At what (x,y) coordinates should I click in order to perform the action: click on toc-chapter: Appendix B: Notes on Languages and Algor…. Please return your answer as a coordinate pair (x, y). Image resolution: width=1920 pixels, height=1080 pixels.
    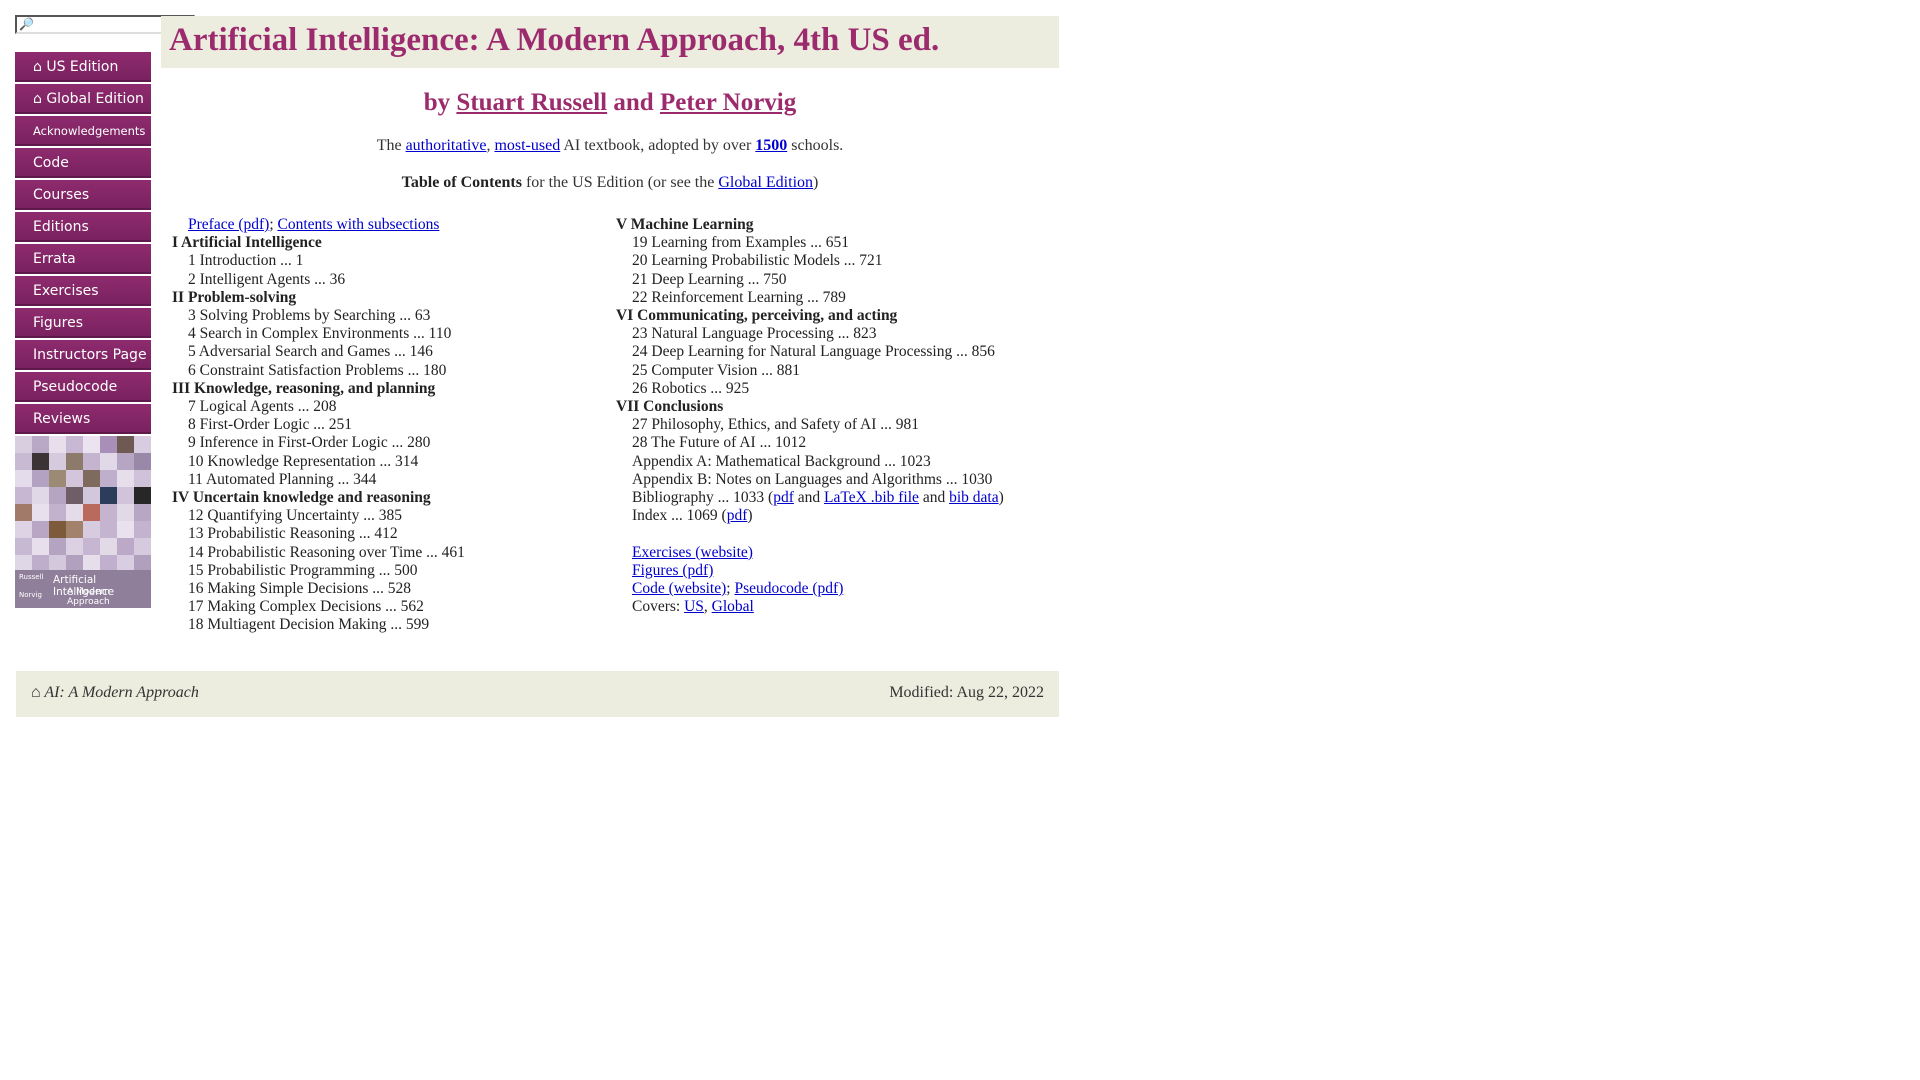
    Looking at the image, I should click on (812, 479).